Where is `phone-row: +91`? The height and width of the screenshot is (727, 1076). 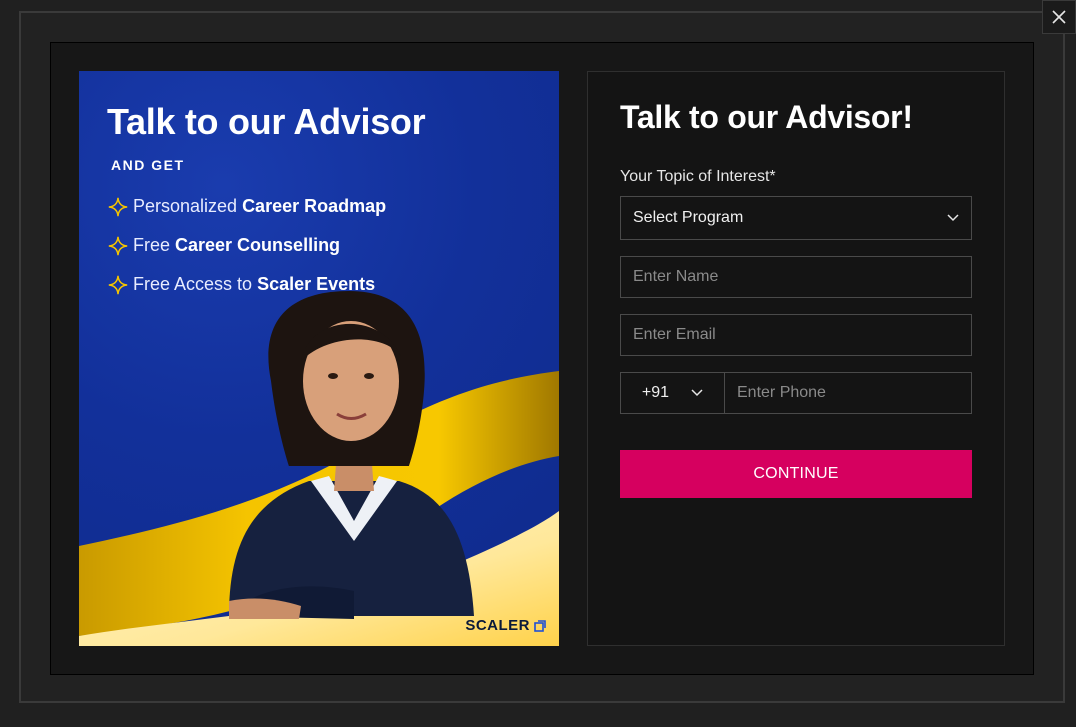
phone-row: +91 is located at coordinates (796, 393).